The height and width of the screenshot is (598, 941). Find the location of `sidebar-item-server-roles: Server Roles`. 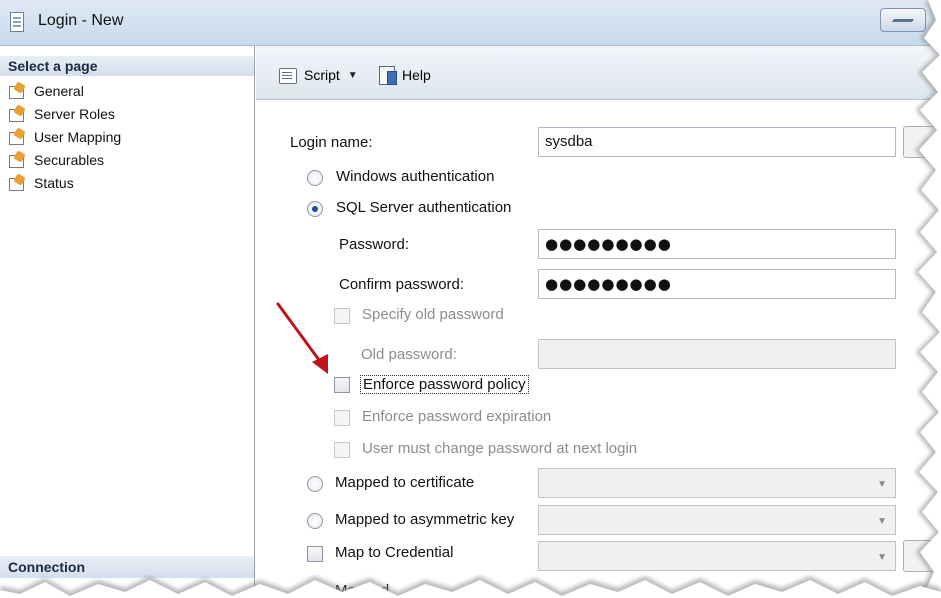

sidebar-item-server-roles: Server Roles is located at coordinates (63, 114).